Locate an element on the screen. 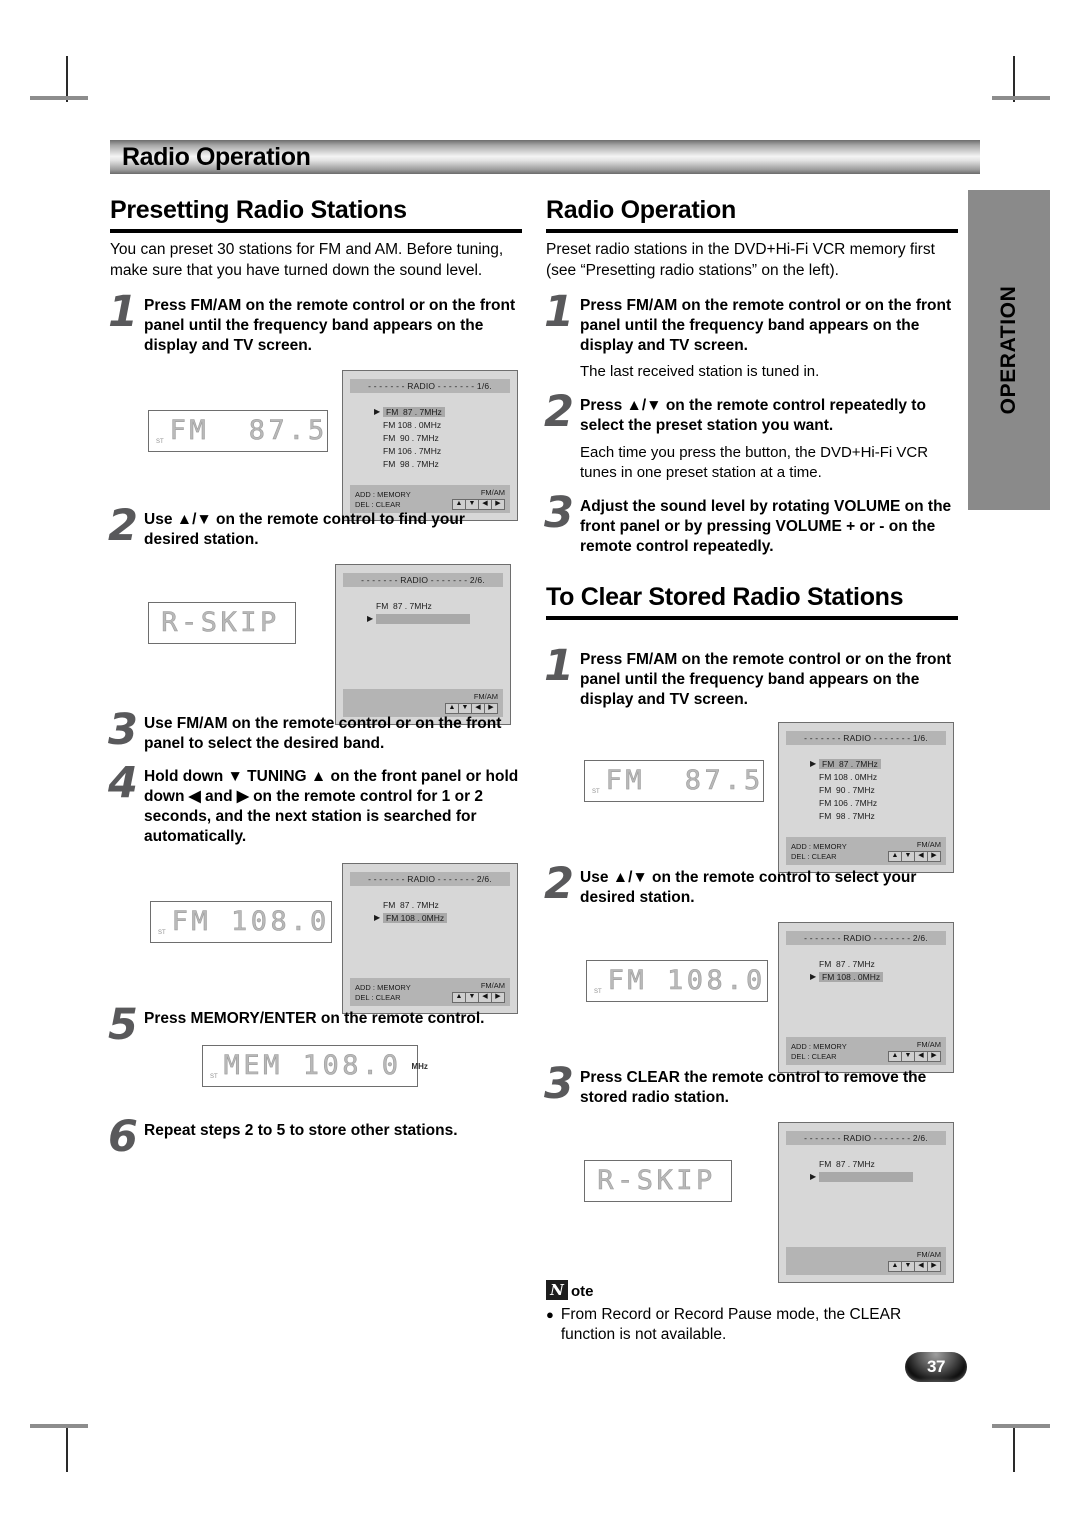 This screenshot has height=1528, width=1080. left-section-heading: Presetting Radio Stations is located at coordinates (316, 214).